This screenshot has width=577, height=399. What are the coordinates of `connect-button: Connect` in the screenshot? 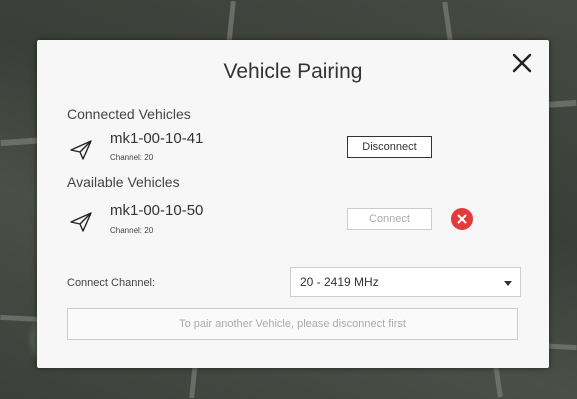 It's located at (389, 219).